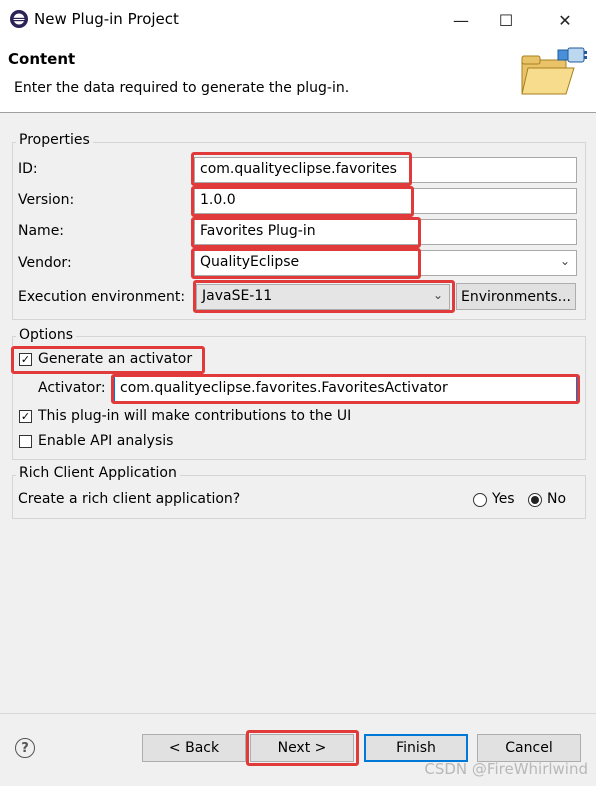  I want to click on name-label: Name:, so click(41, 231).